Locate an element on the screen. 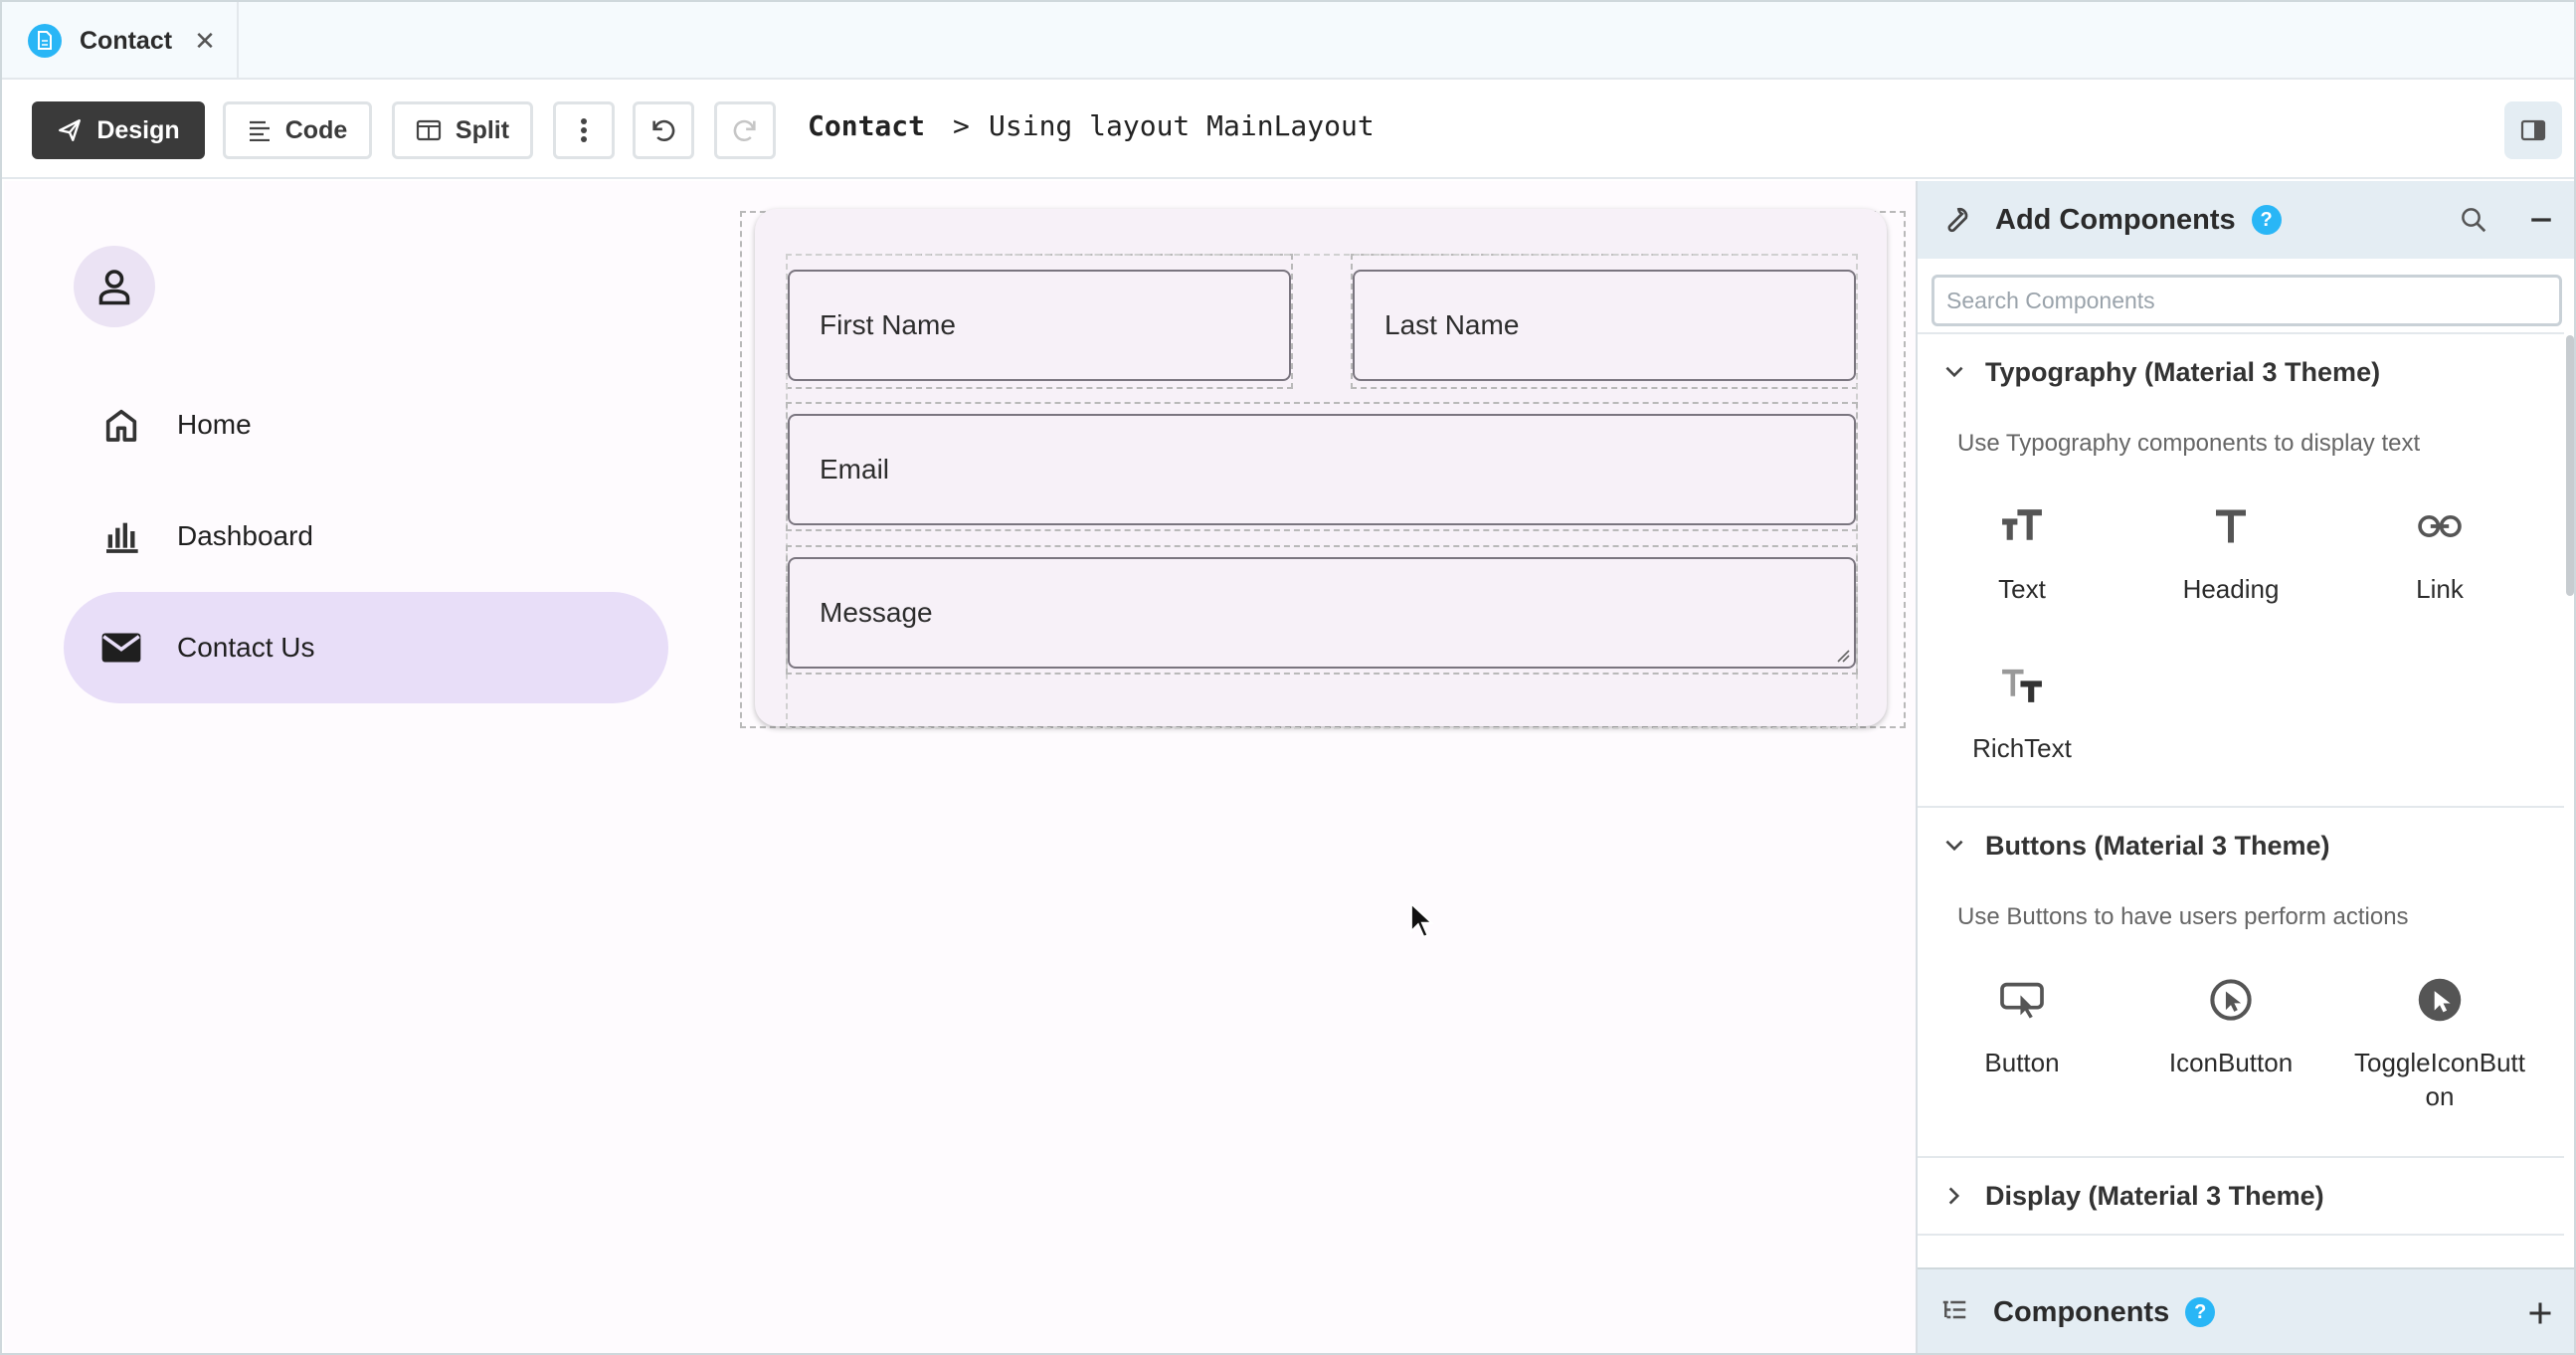  section-next-partial is located at coordinates (2241, 1250).